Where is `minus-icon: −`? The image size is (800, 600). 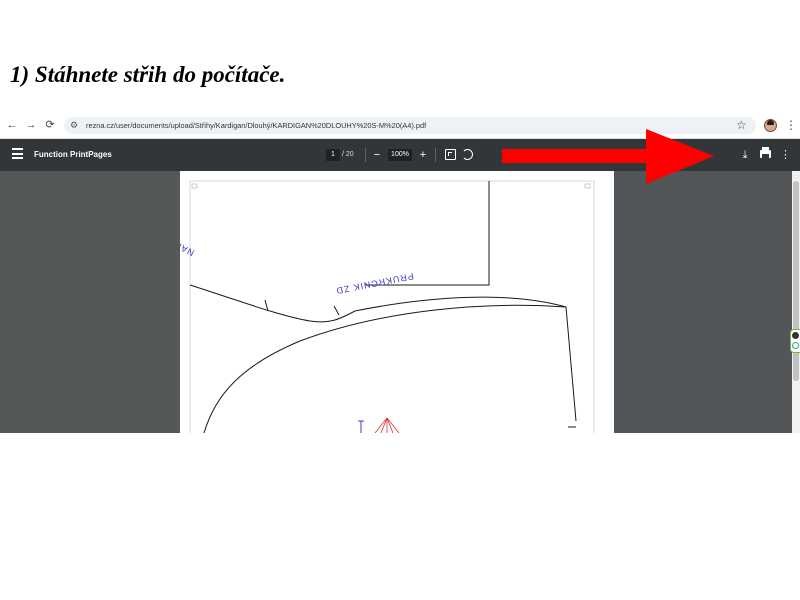
minus-icon: − is located at coordinates (377, 155).